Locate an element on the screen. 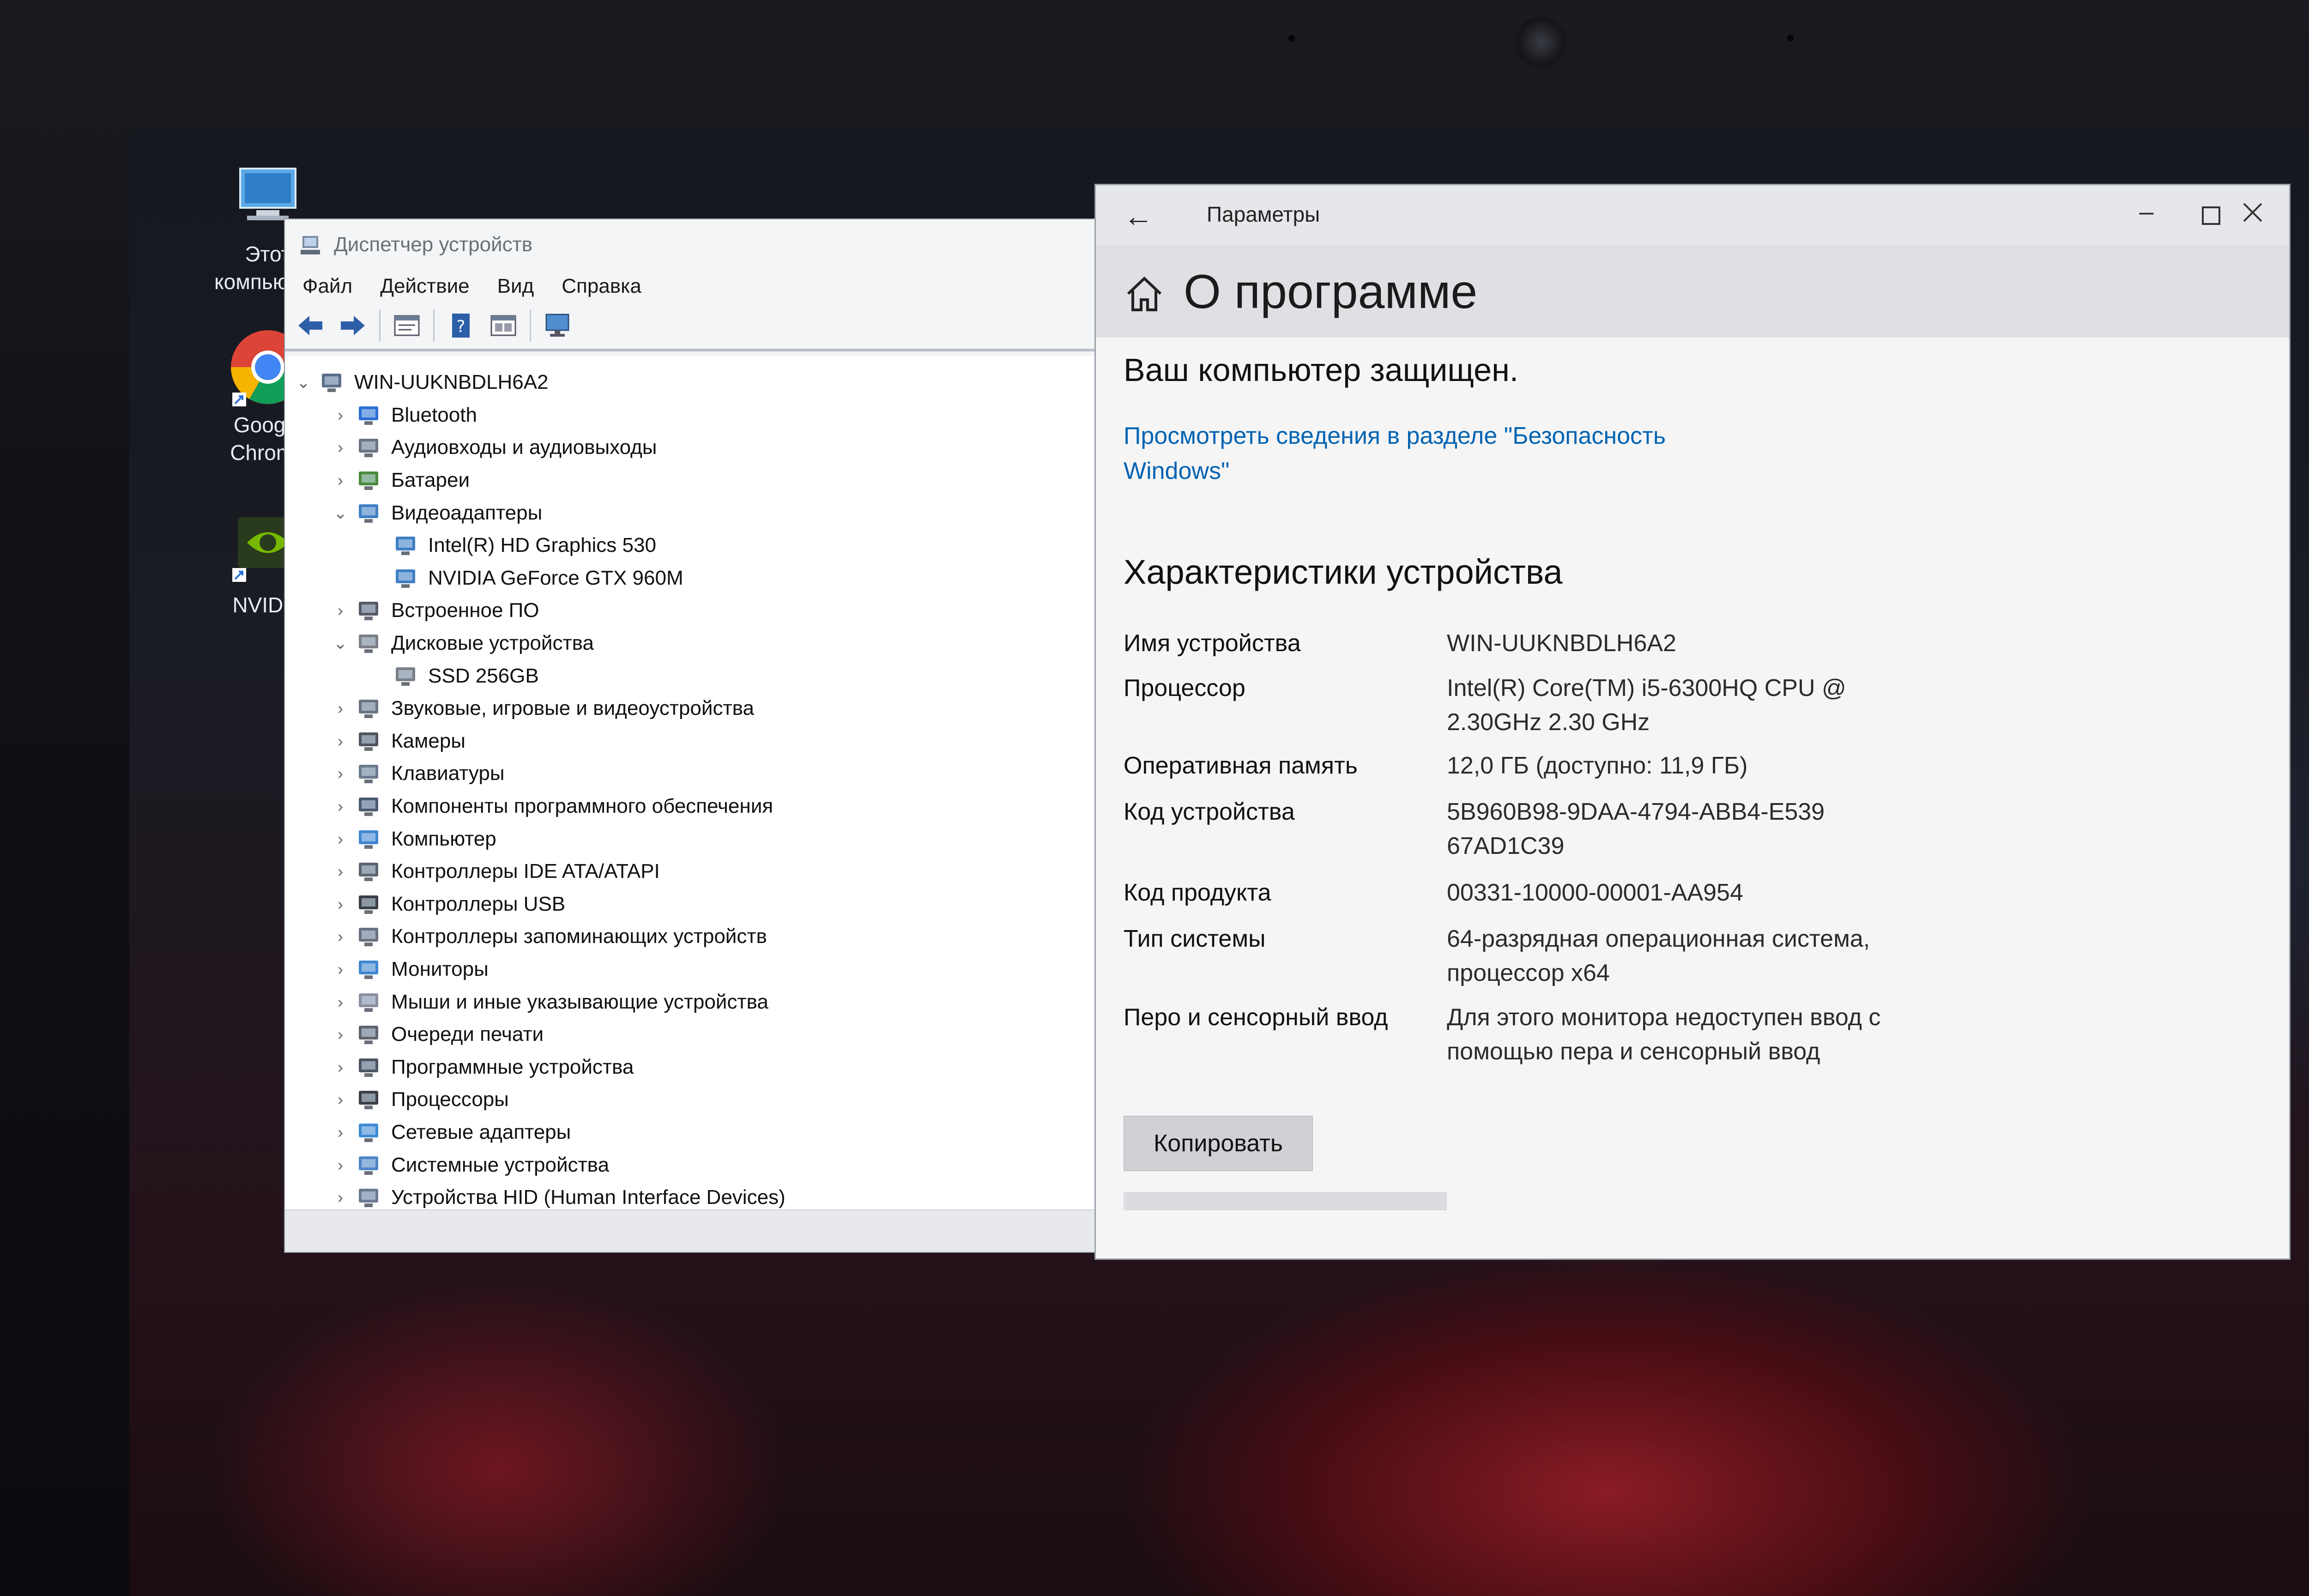  webcam is located at coordinates (1541, 42).